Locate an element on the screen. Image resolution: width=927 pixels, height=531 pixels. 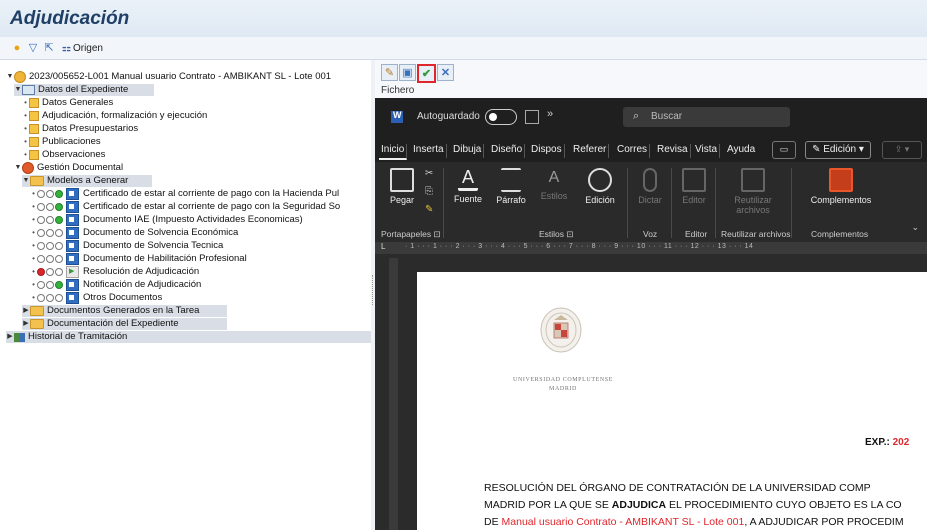
edit-mode-button: ✎ Edición ▾ is located at coordinates (838, 150).